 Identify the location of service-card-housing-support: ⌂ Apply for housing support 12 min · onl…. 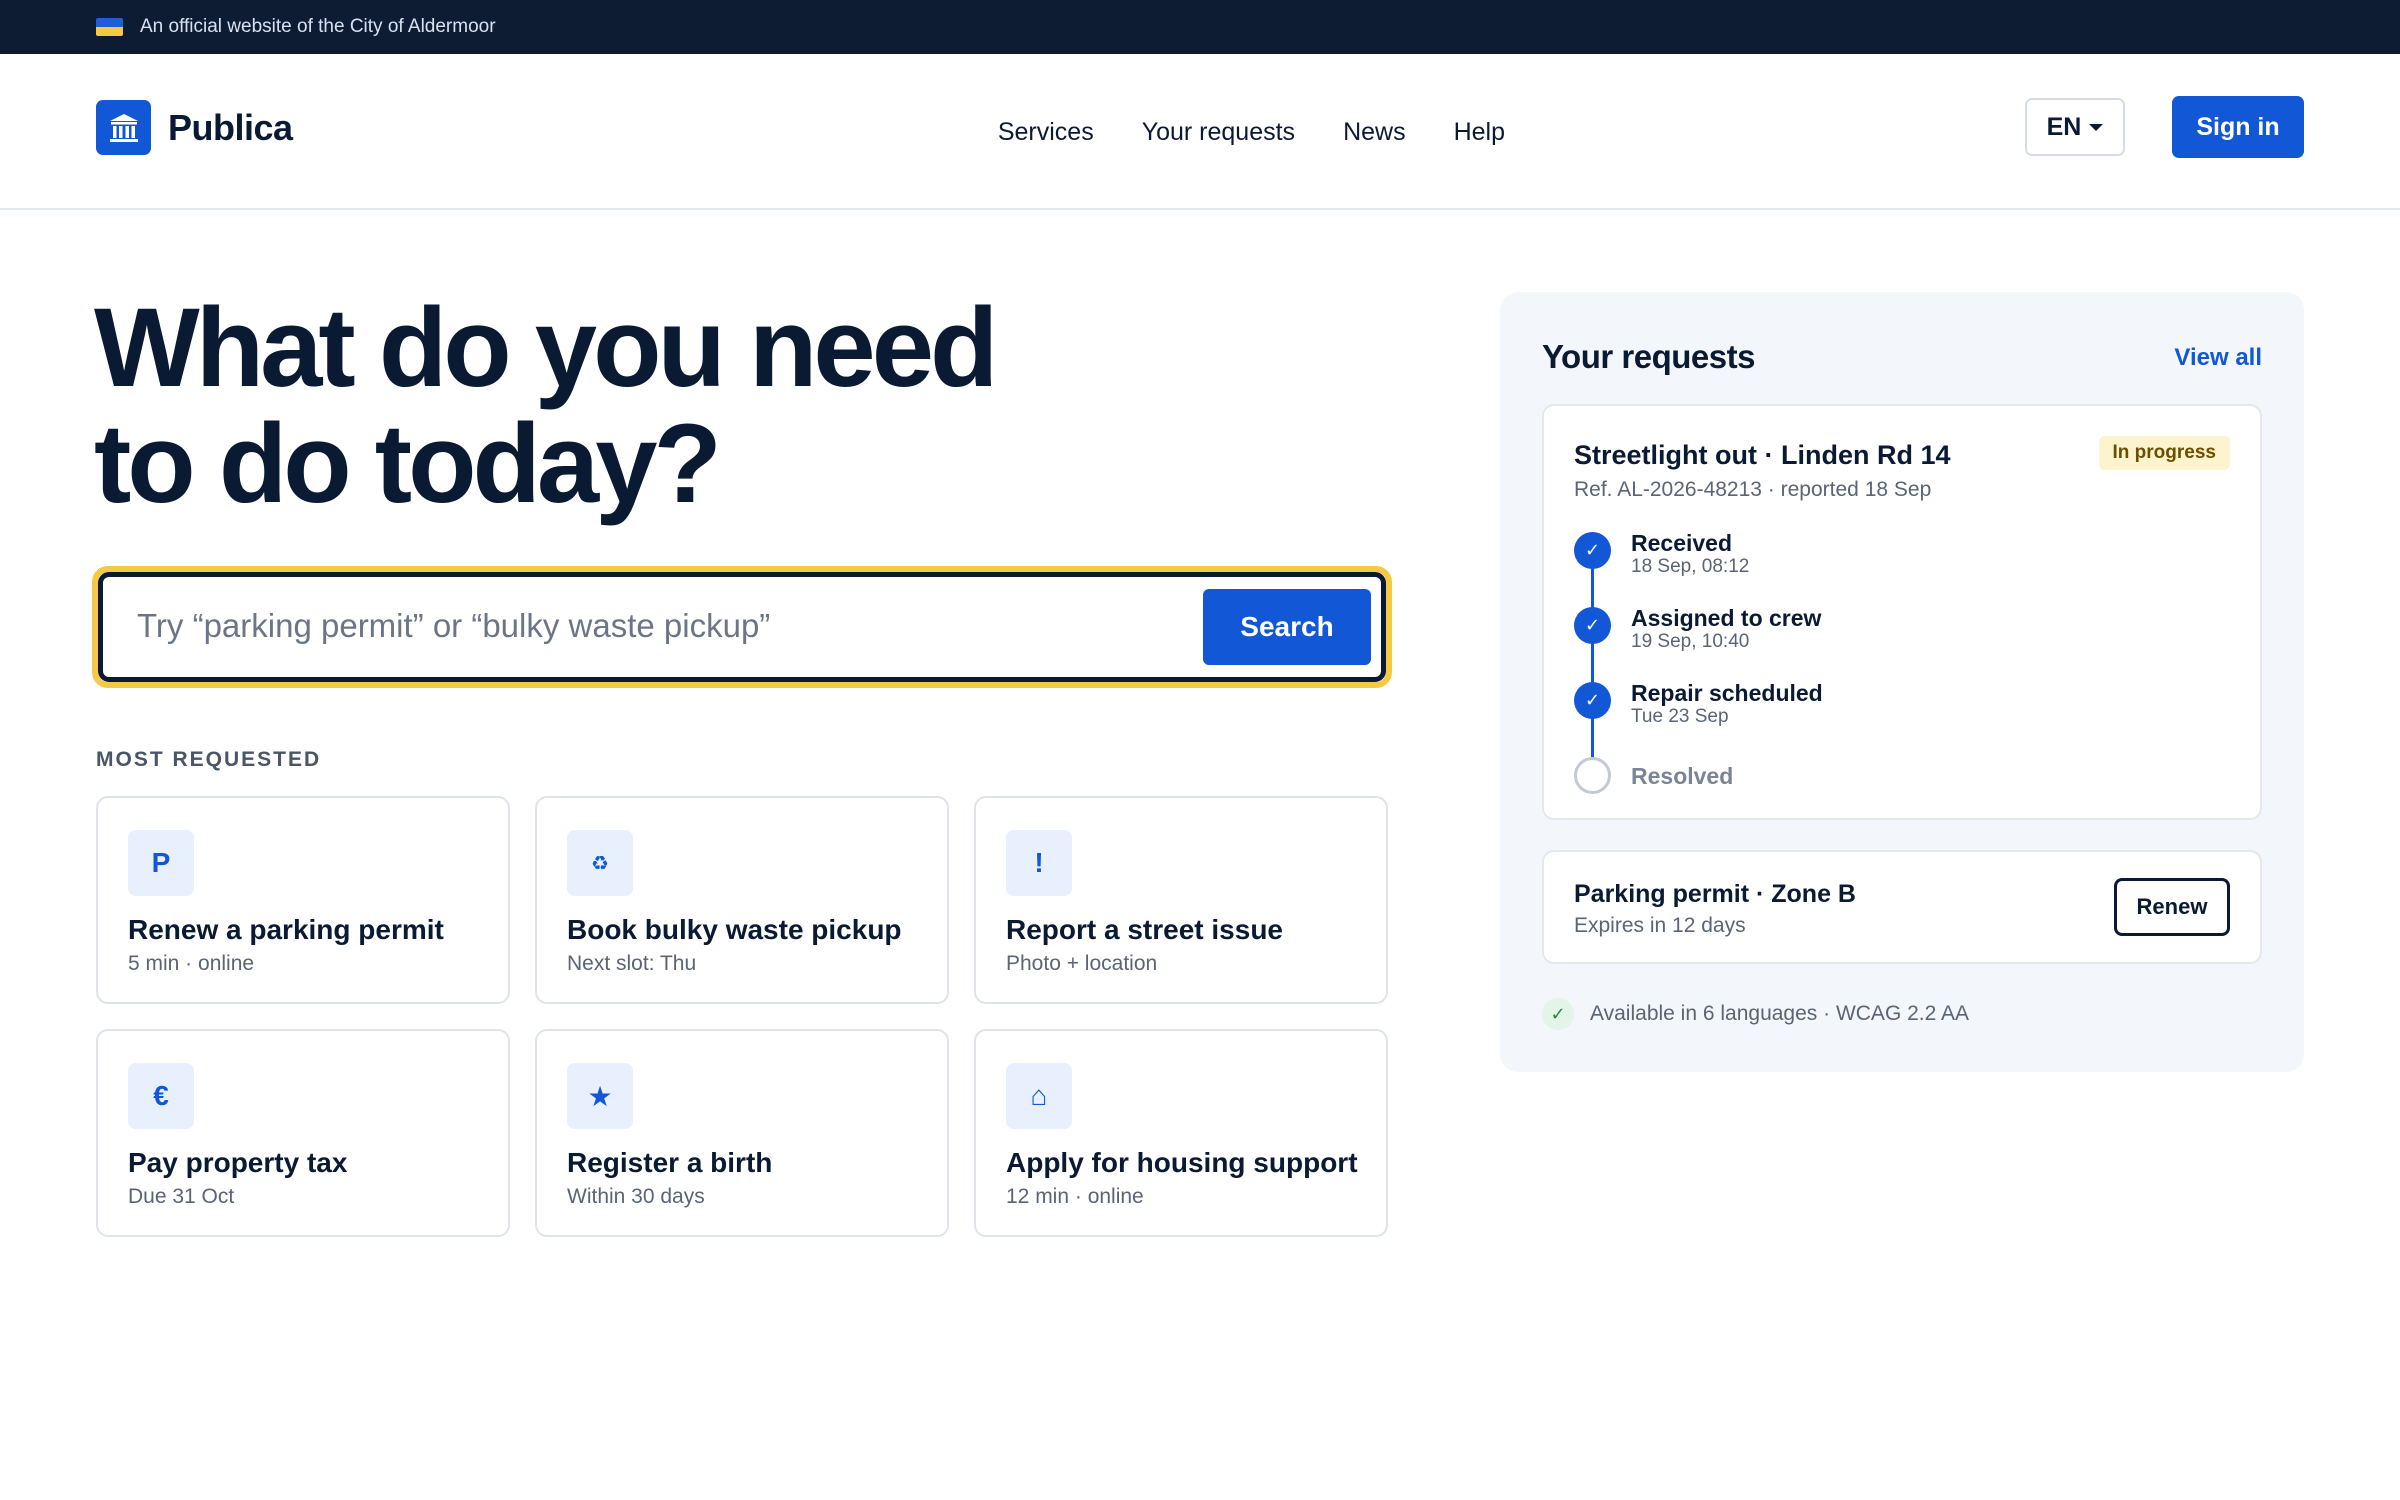
(1181, 1133).